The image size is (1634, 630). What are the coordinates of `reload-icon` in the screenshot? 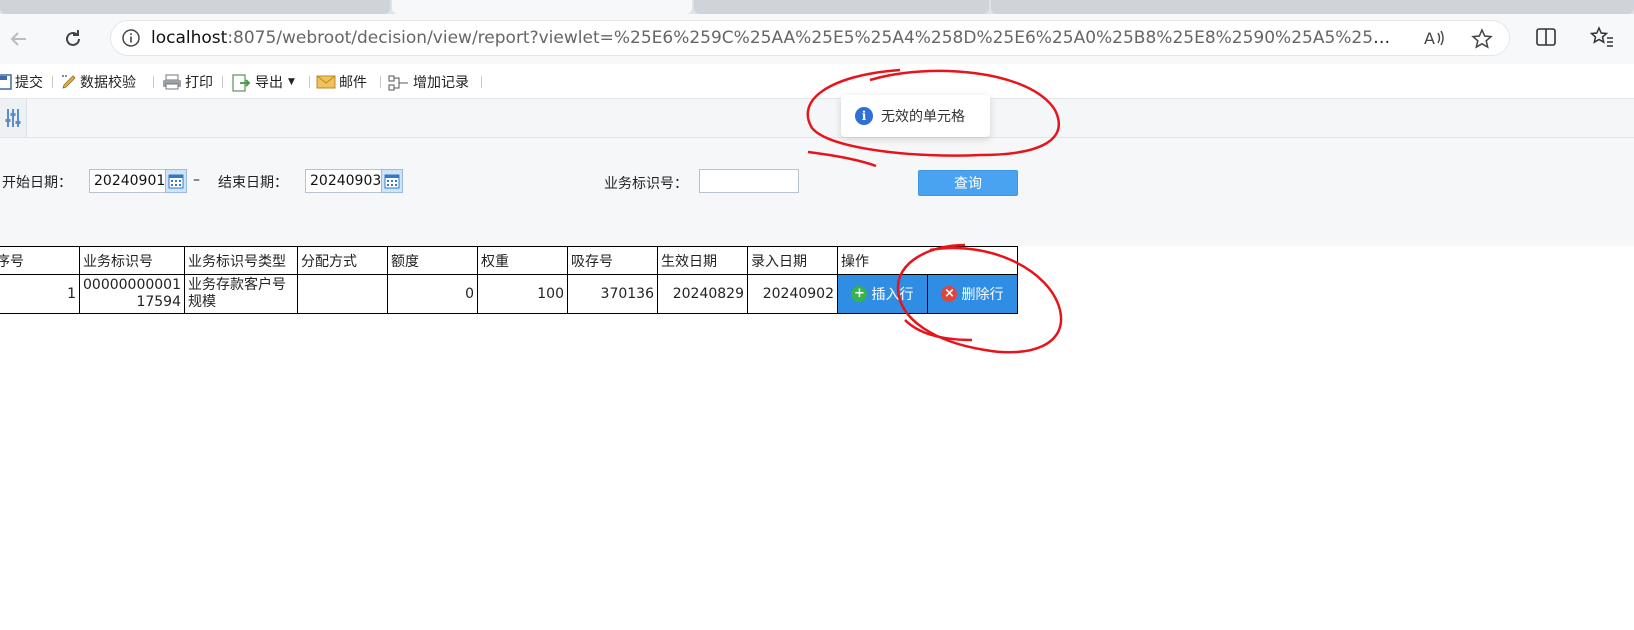 It's located at (73, 39).